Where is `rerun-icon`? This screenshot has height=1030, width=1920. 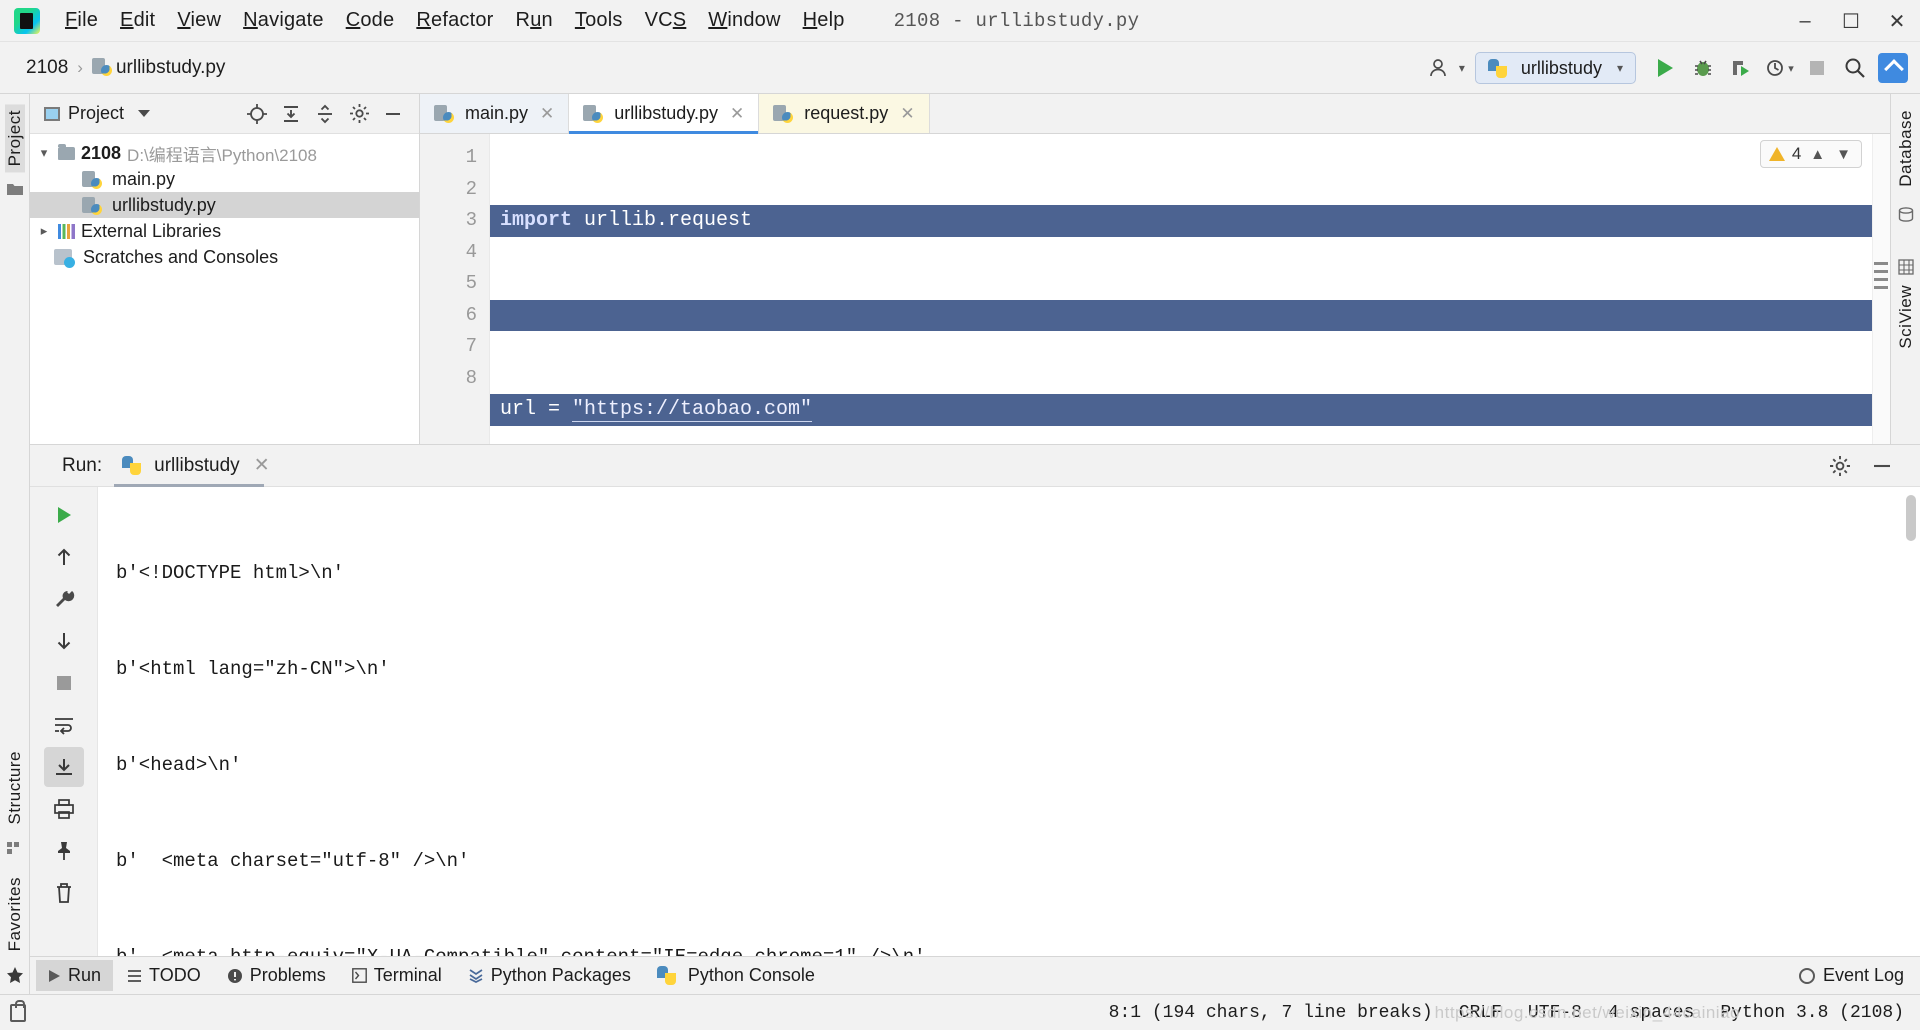 rerun-icon is located at coordinates (64, 515).